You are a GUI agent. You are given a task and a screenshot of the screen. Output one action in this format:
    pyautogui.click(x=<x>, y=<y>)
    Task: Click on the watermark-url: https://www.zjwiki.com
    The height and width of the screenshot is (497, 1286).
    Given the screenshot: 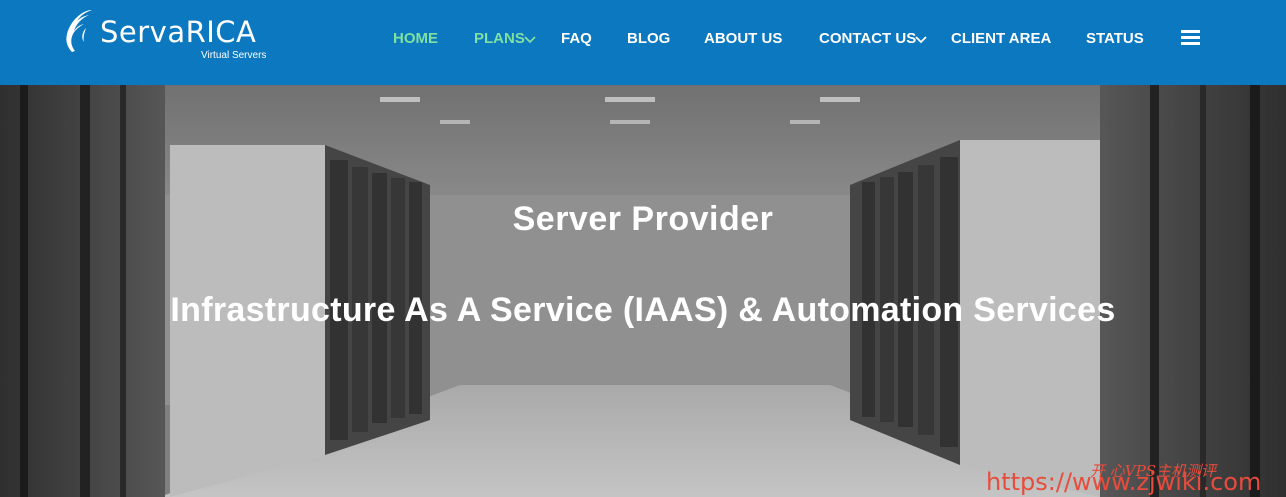 What is the action you would take?
    pyautogui.click(x=1124, y=482)
    